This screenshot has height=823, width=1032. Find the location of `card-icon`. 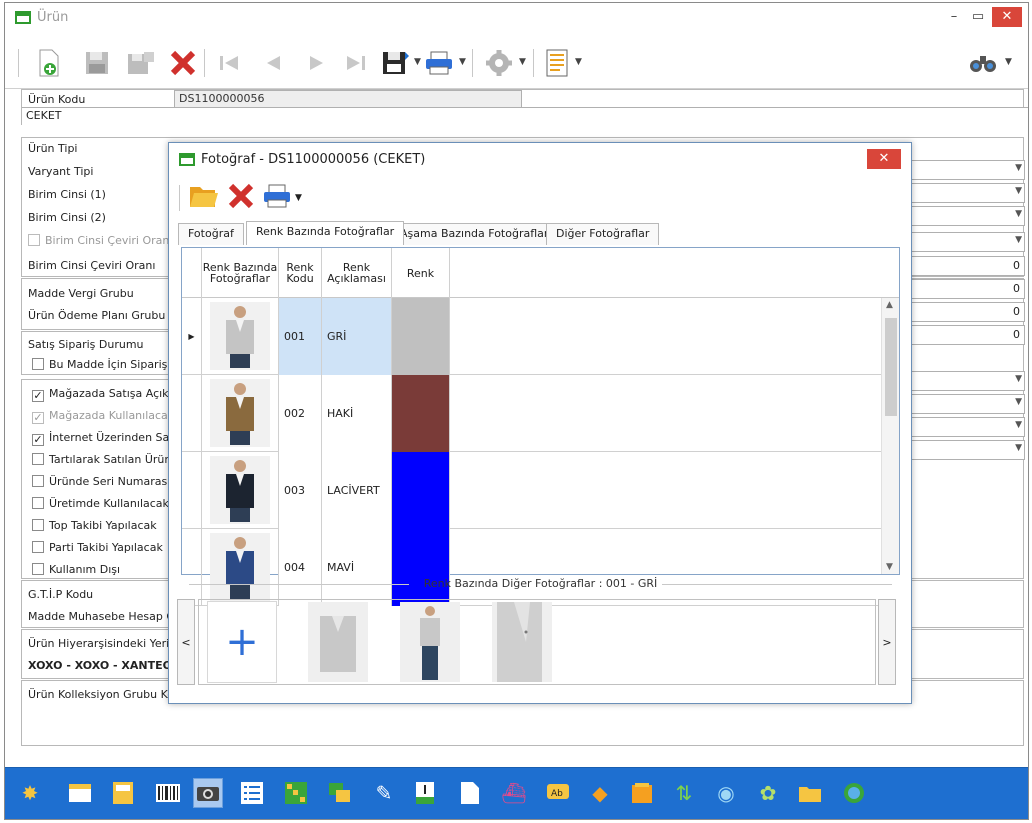

card-icon is located at coordinates (80, 793).